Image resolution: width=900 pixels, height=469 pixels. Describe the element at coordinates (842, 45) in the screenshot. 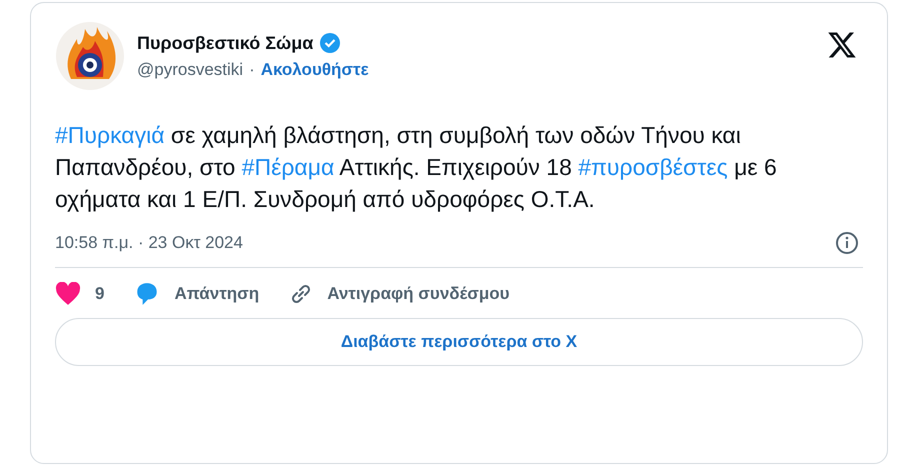

I see `x-logo-icon` at that location.